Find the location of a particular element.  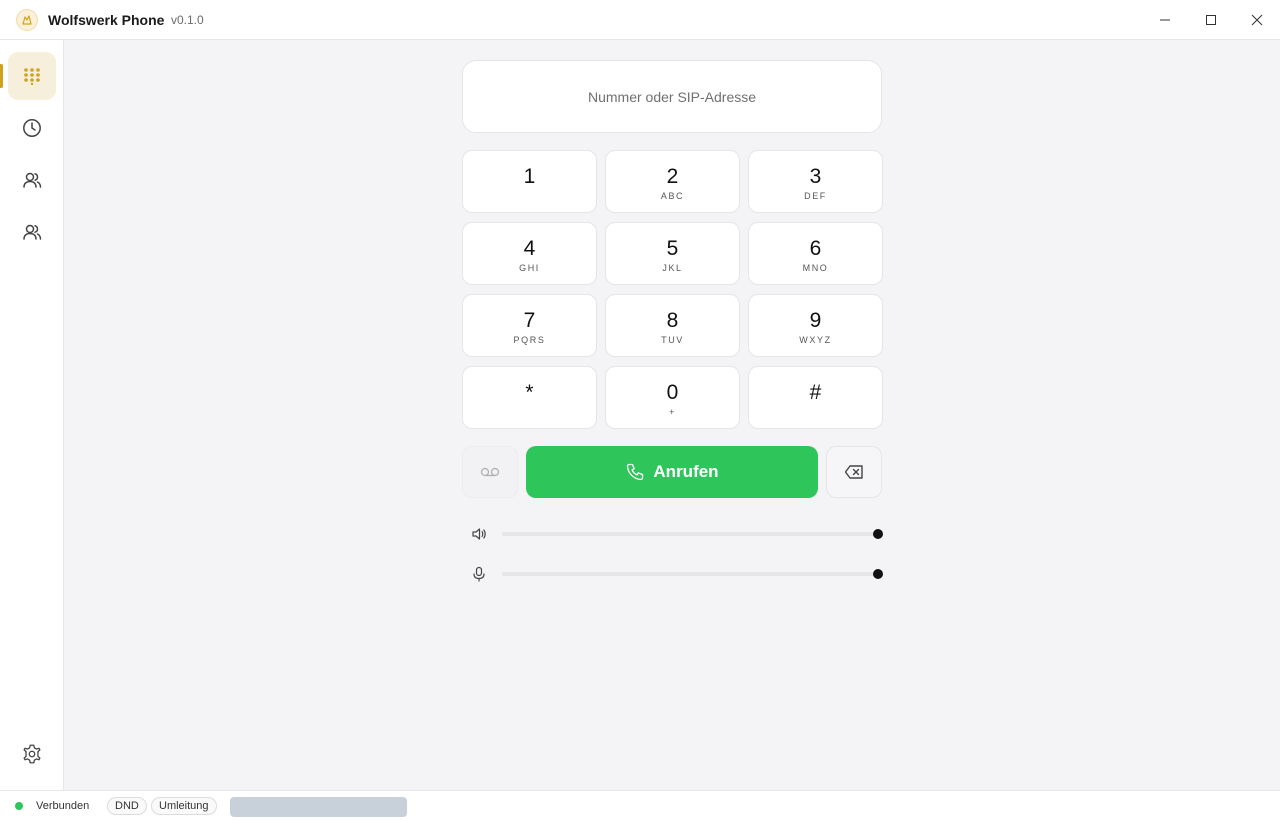

voicemail-button is located at coordinates (490, 472).